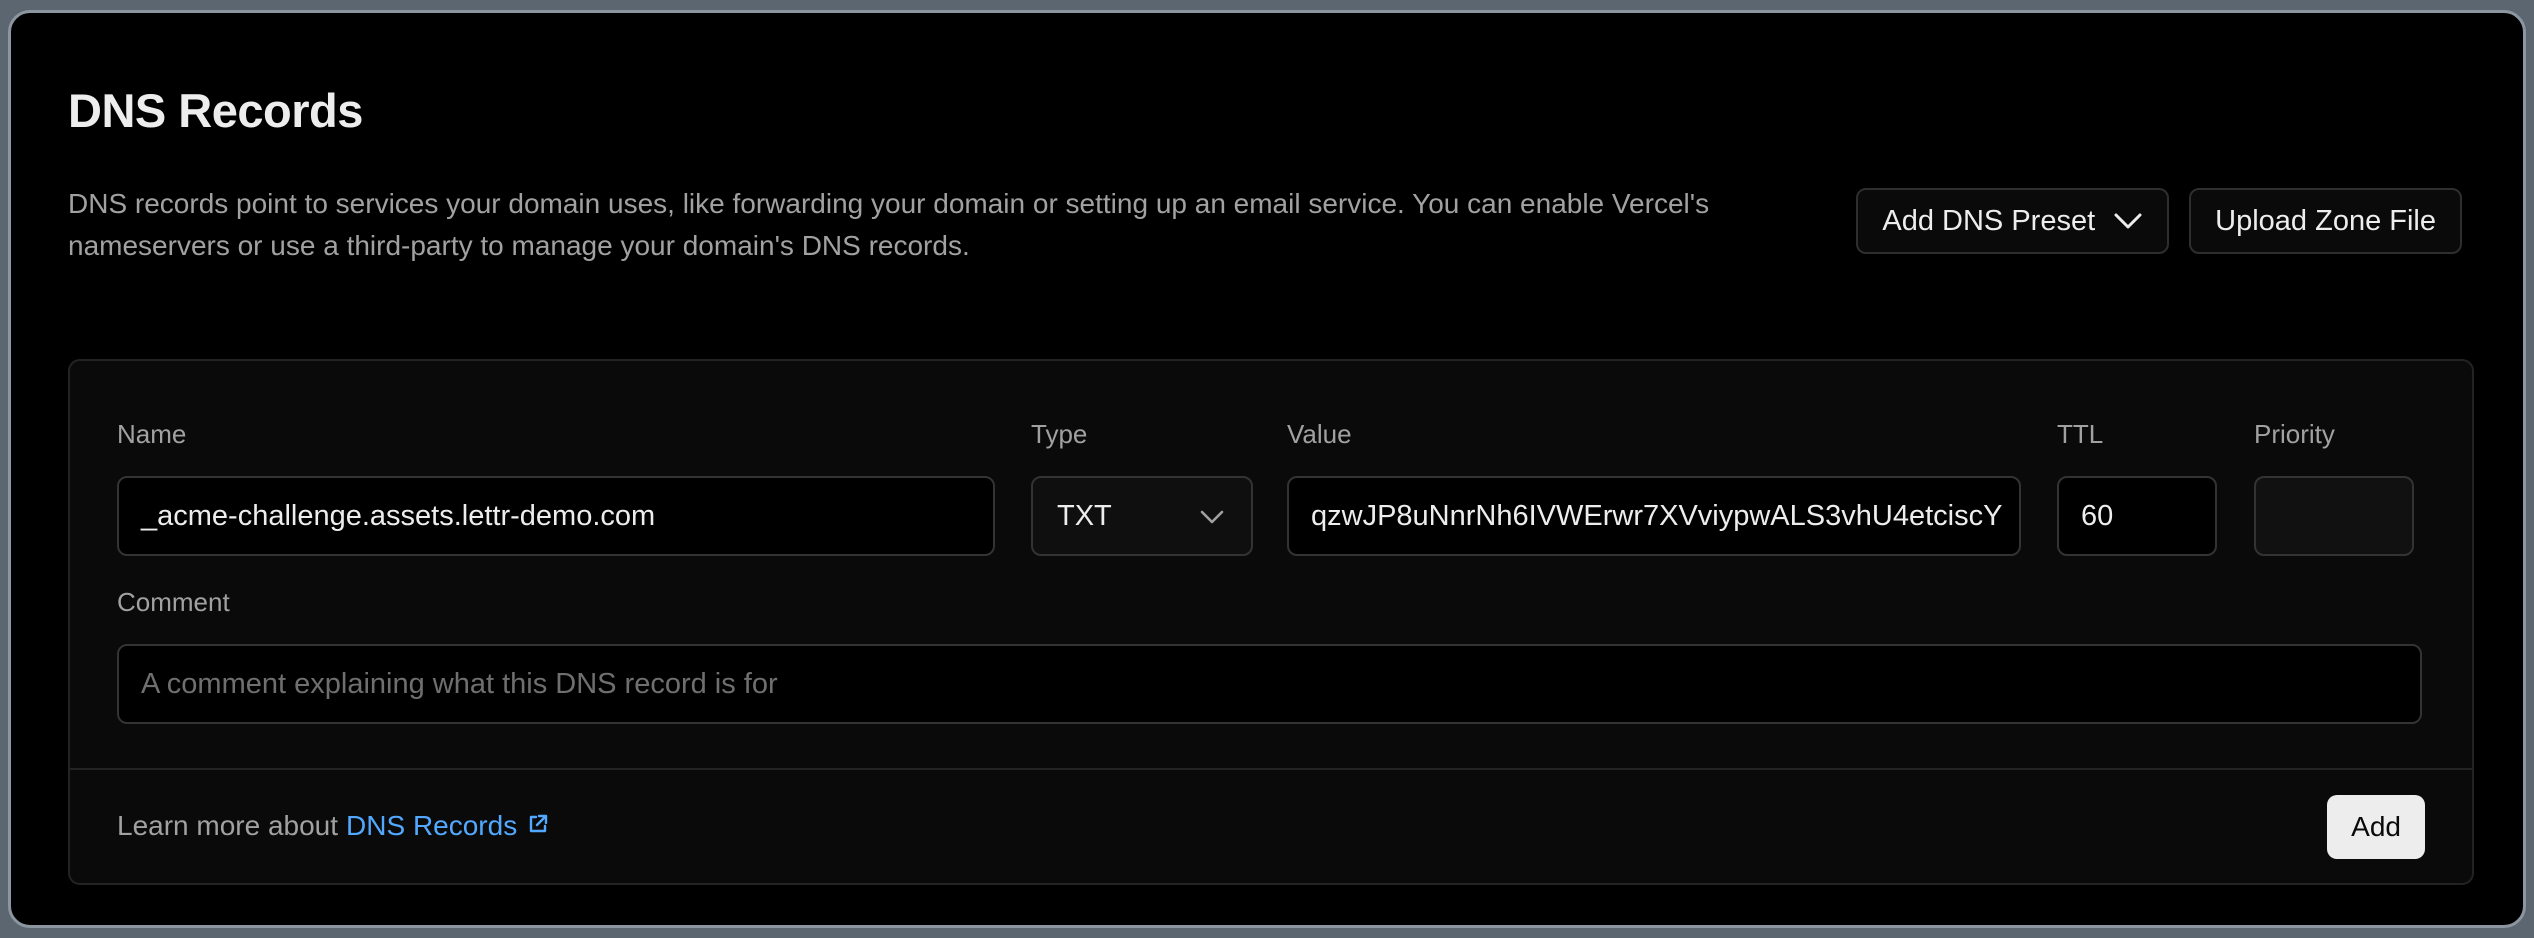 The width and height of the screenshot is (2534, 938). I want to click on name-label: Name, so click(152, 434).